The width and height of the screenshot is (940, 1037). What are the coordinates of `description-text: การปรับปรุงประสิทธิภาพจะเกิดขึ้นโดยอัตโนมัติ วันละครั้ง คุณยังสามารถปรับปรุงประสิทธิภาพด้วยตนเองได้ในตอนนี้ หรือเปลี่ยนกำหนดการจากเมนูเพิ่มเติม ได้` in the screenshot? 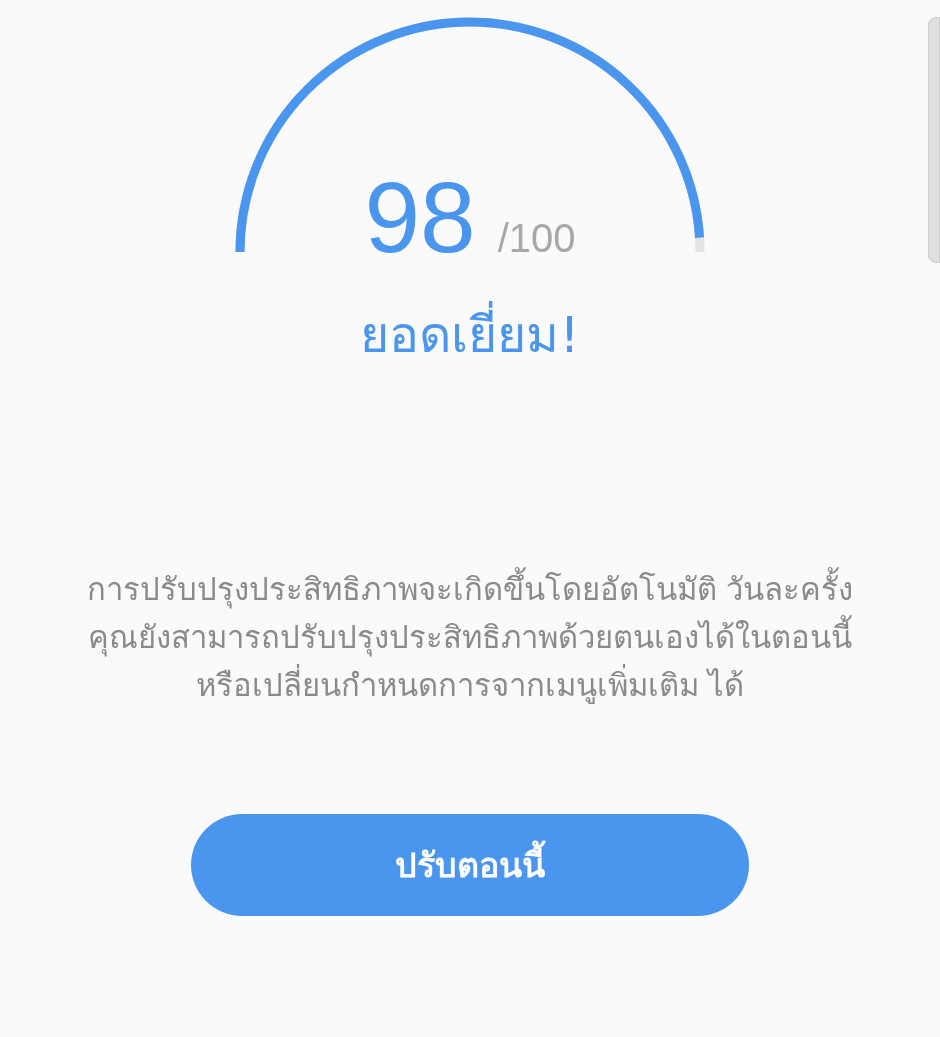 It's located at (470, 637).